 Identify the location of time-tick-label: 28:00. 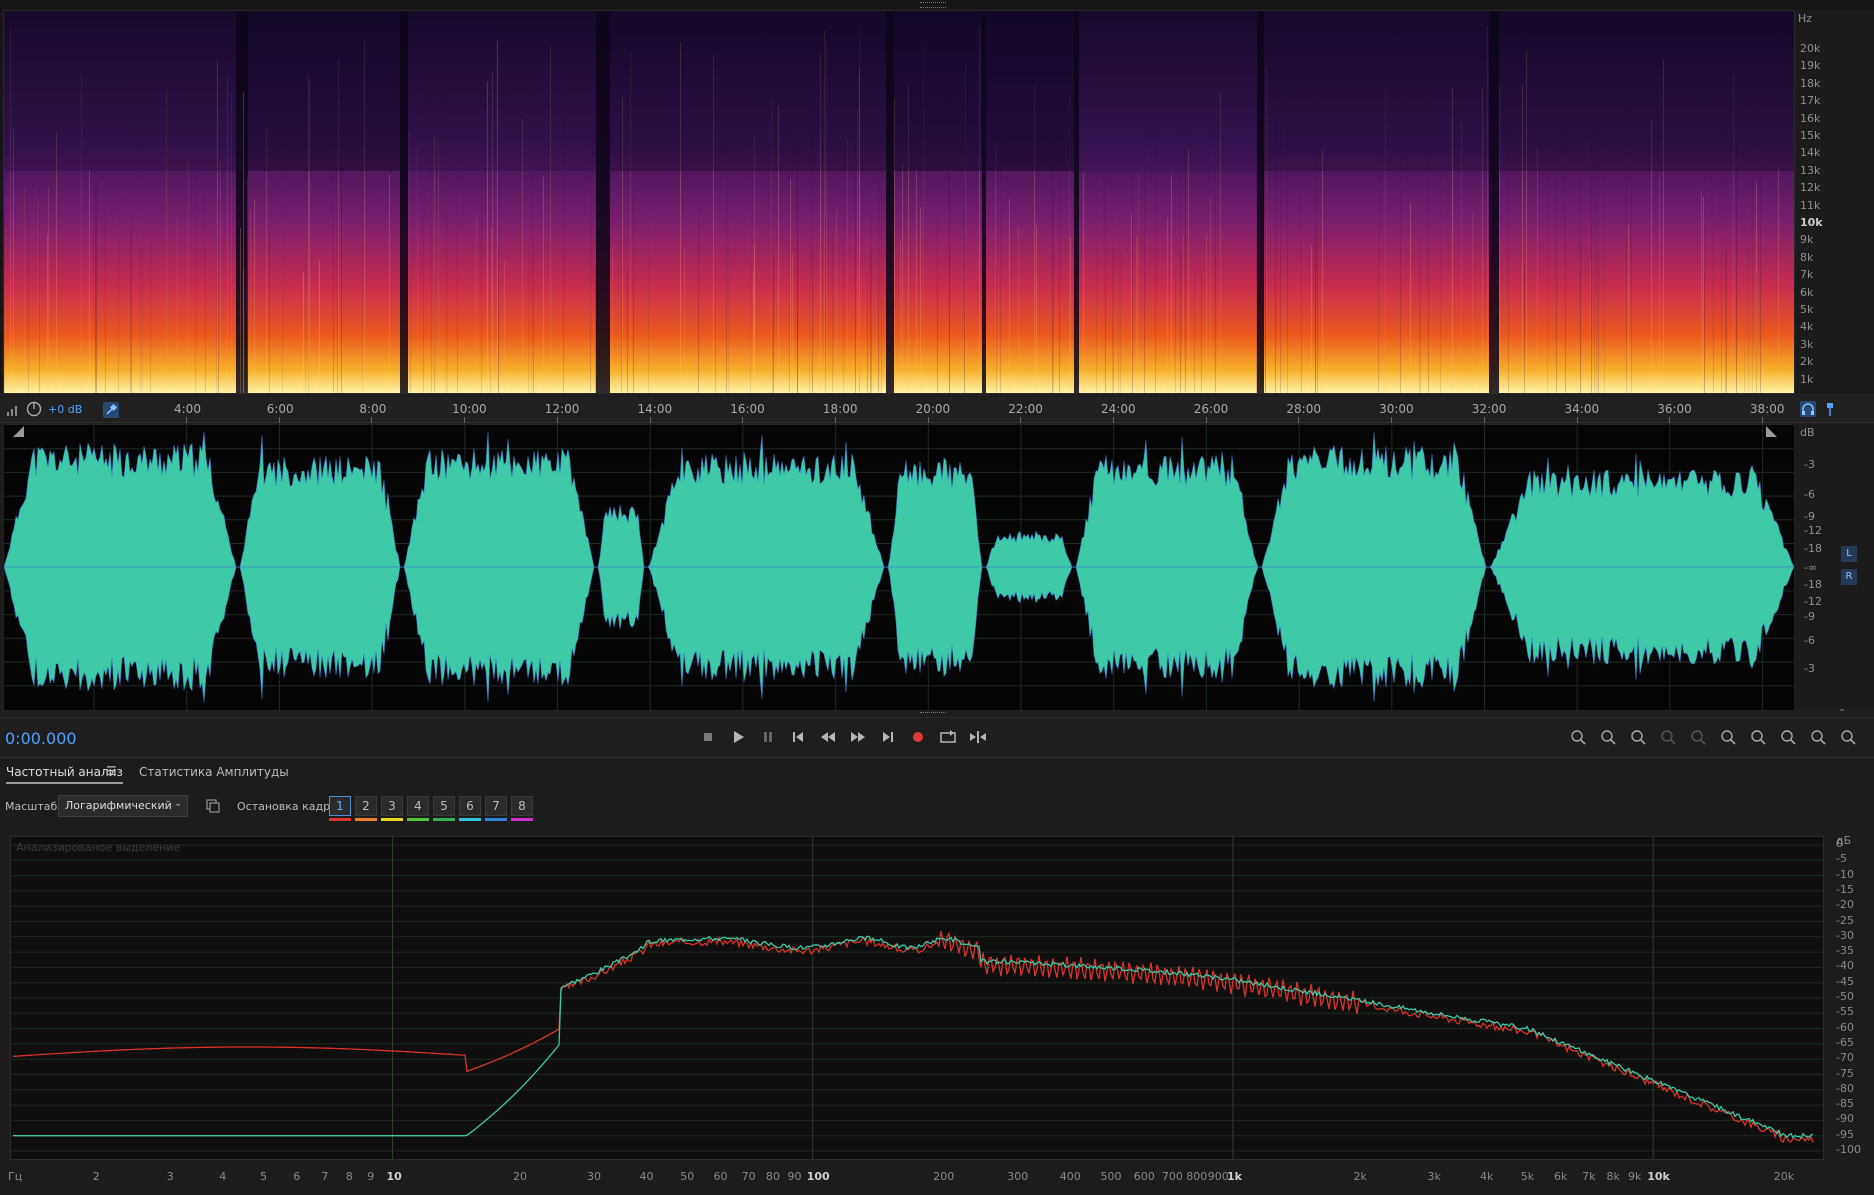
(1303, 409).